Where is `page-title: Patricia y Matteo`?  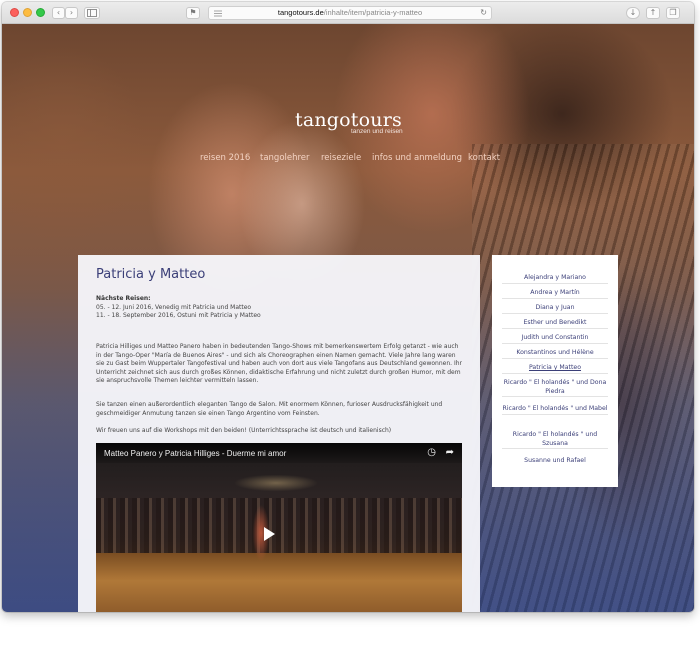
page-title: Patricia y Matteo is located at coordinates (151, 274).